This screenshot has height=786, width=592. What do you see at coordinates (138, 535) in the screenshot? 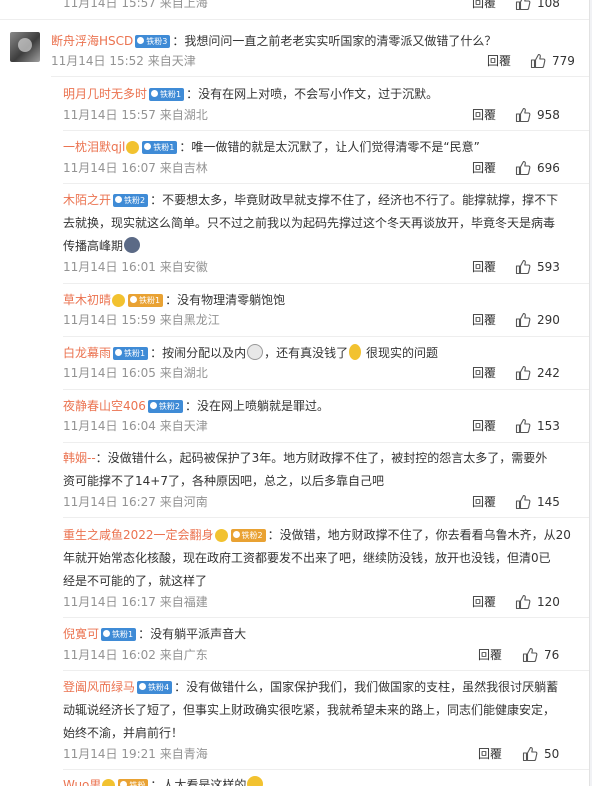
I see `username-link: 重生之咸鱼2022一定会翻身` at bounding box center [138, 535].